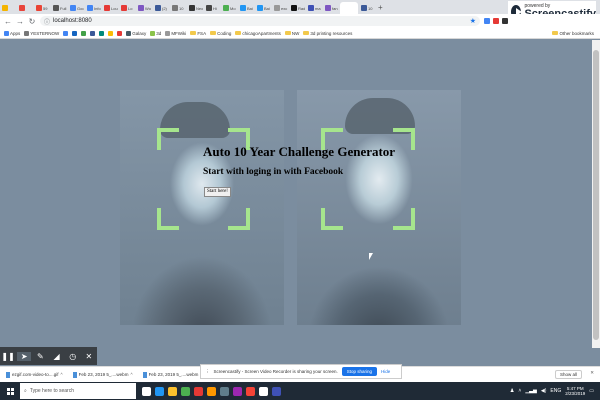  I want to click on browser-tab: Lo, so click(127, 8).